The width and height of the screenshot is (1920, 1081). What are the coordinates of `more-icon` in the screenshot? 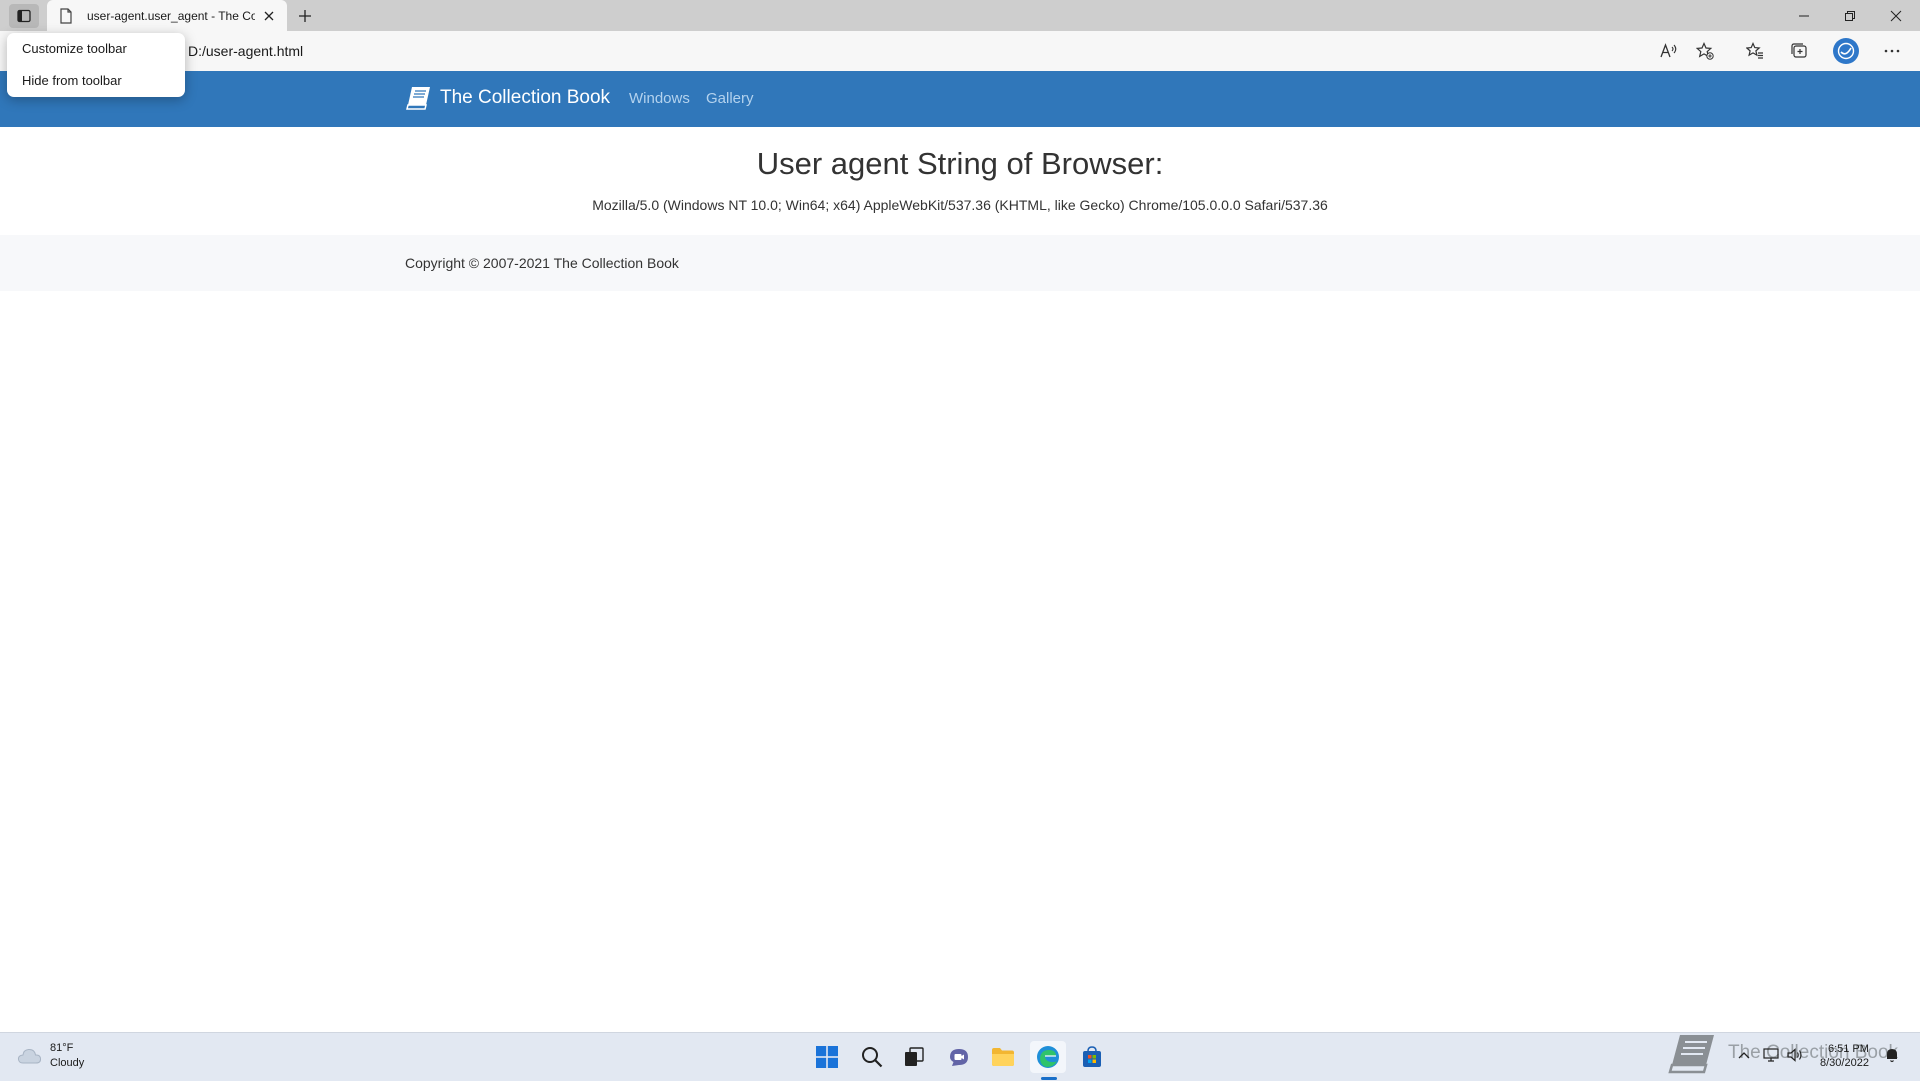 It's located at (1892, 51).